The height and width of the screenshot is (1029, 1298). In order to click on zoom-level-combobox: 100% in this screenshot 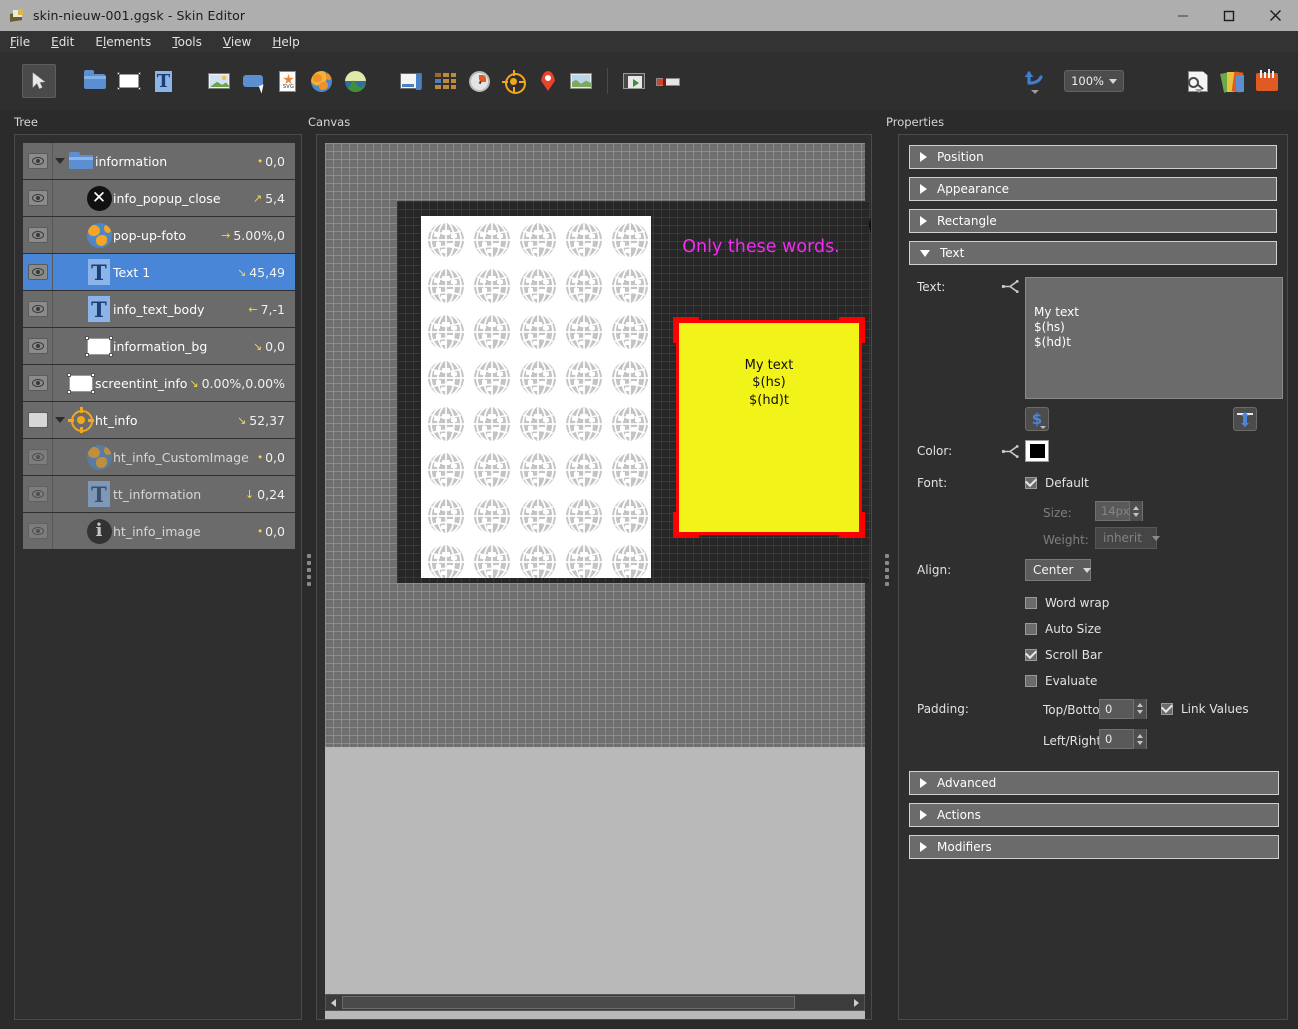, I will do `click(1094, 81)`.